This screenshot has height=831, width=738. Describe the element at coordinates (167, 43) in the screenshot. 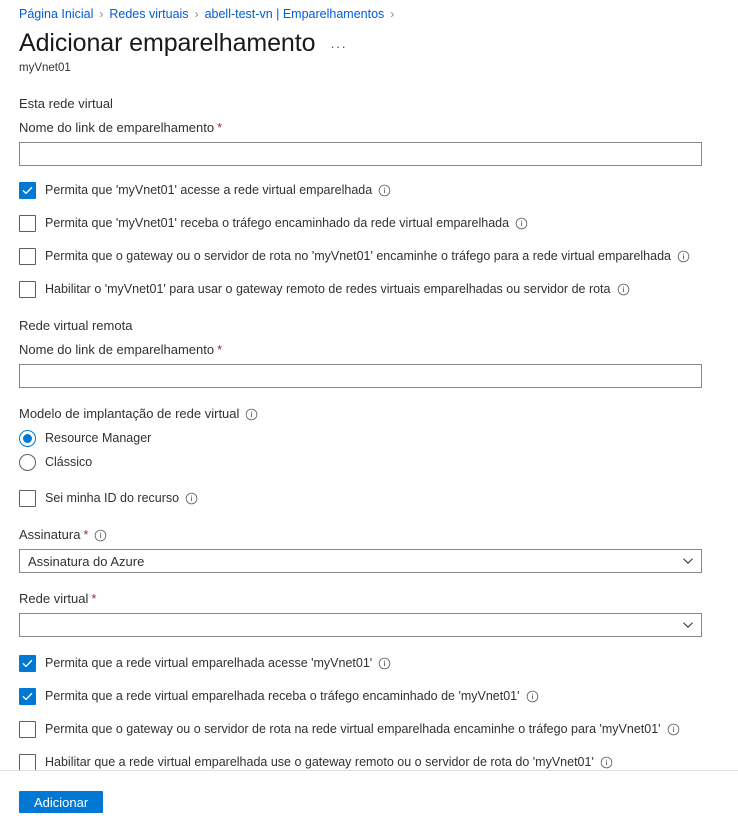

I see `page-title: Adicionar emparelhamento` at that location.